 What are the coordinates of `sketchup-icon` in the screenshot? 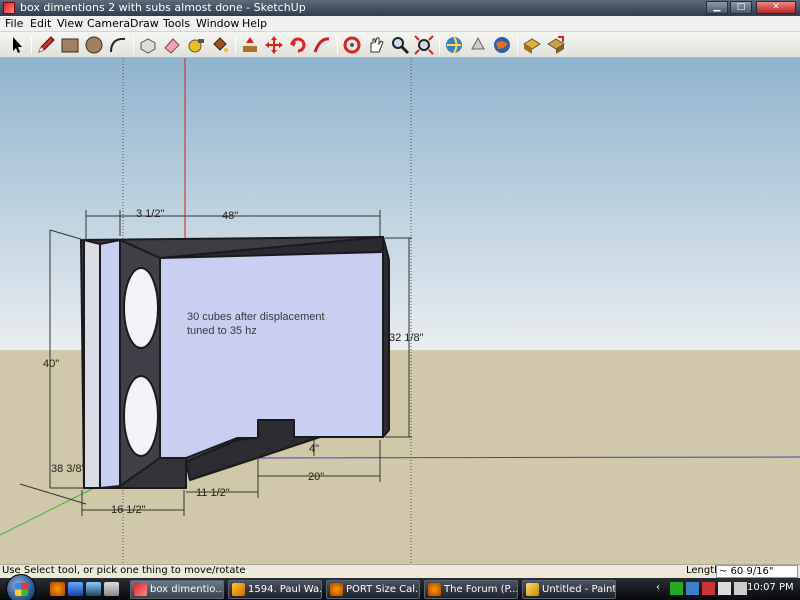 It's located at (140, 589).